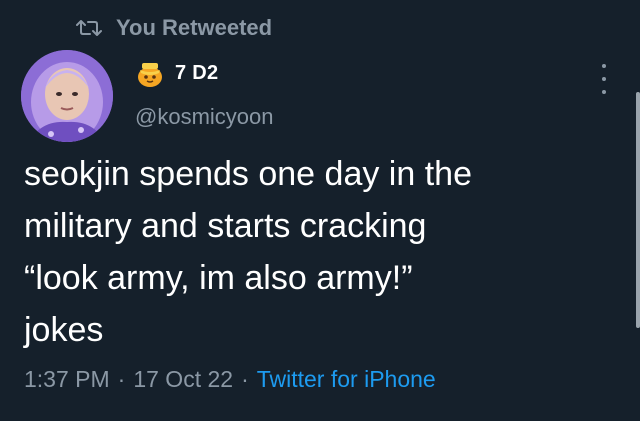 This screenshot has height=421, width=640. What do you see at coordinates (183, 379) in the screenshot?
I see `tweet-date: 17 Oct 22` at bounding box center [183, 379].